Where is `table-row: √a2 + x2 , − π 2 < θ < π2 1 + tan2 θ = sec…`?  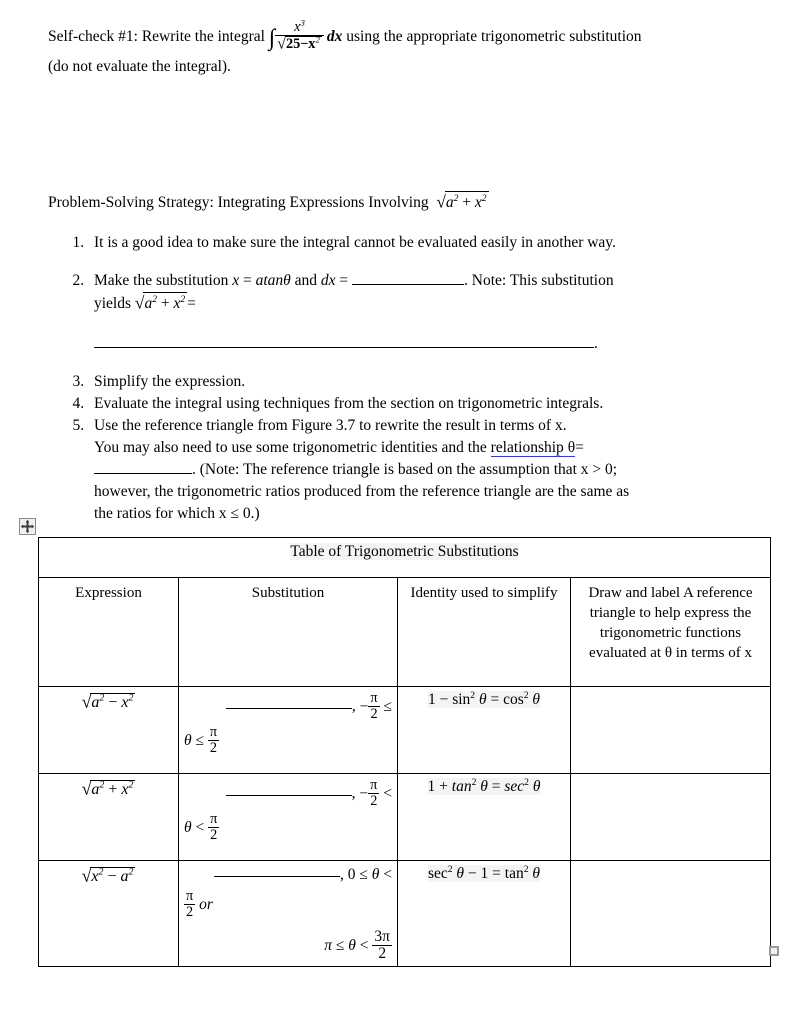
table-row: √a2 + x2 , − π 2 < θ < π2 1 + tan2 θ = sec… is located at coordinates (405, 817).